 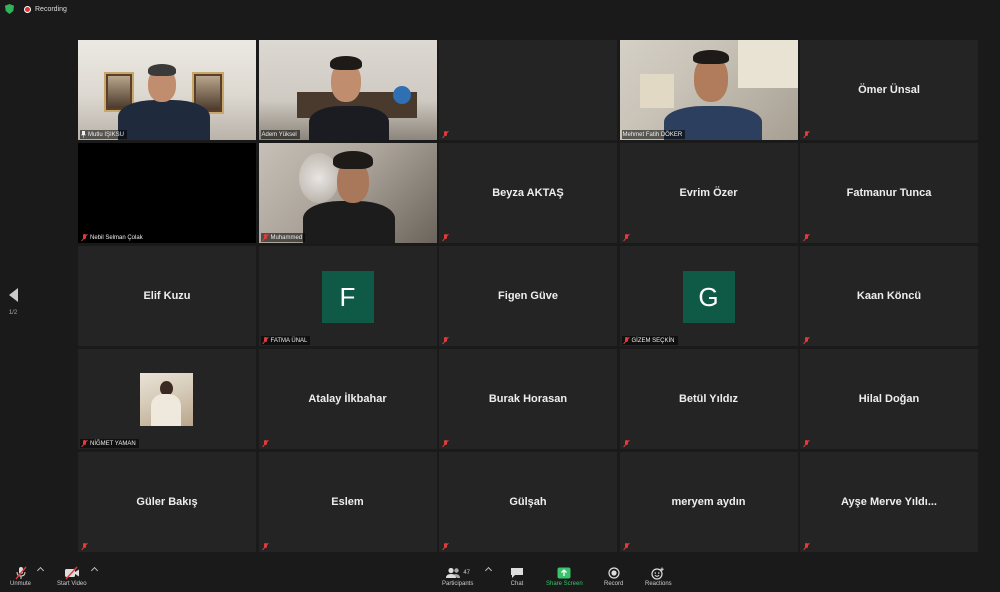 I want to click on unmute-button: Unmute, so click(x=20, y=576).